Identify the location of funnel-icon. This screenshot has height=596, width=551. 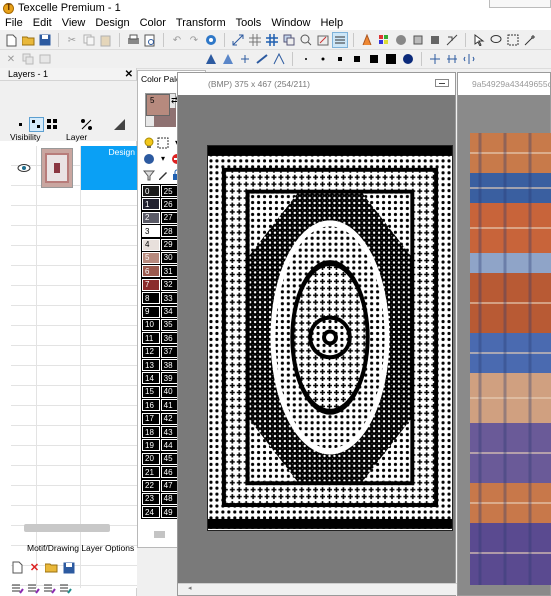
(149, 175).